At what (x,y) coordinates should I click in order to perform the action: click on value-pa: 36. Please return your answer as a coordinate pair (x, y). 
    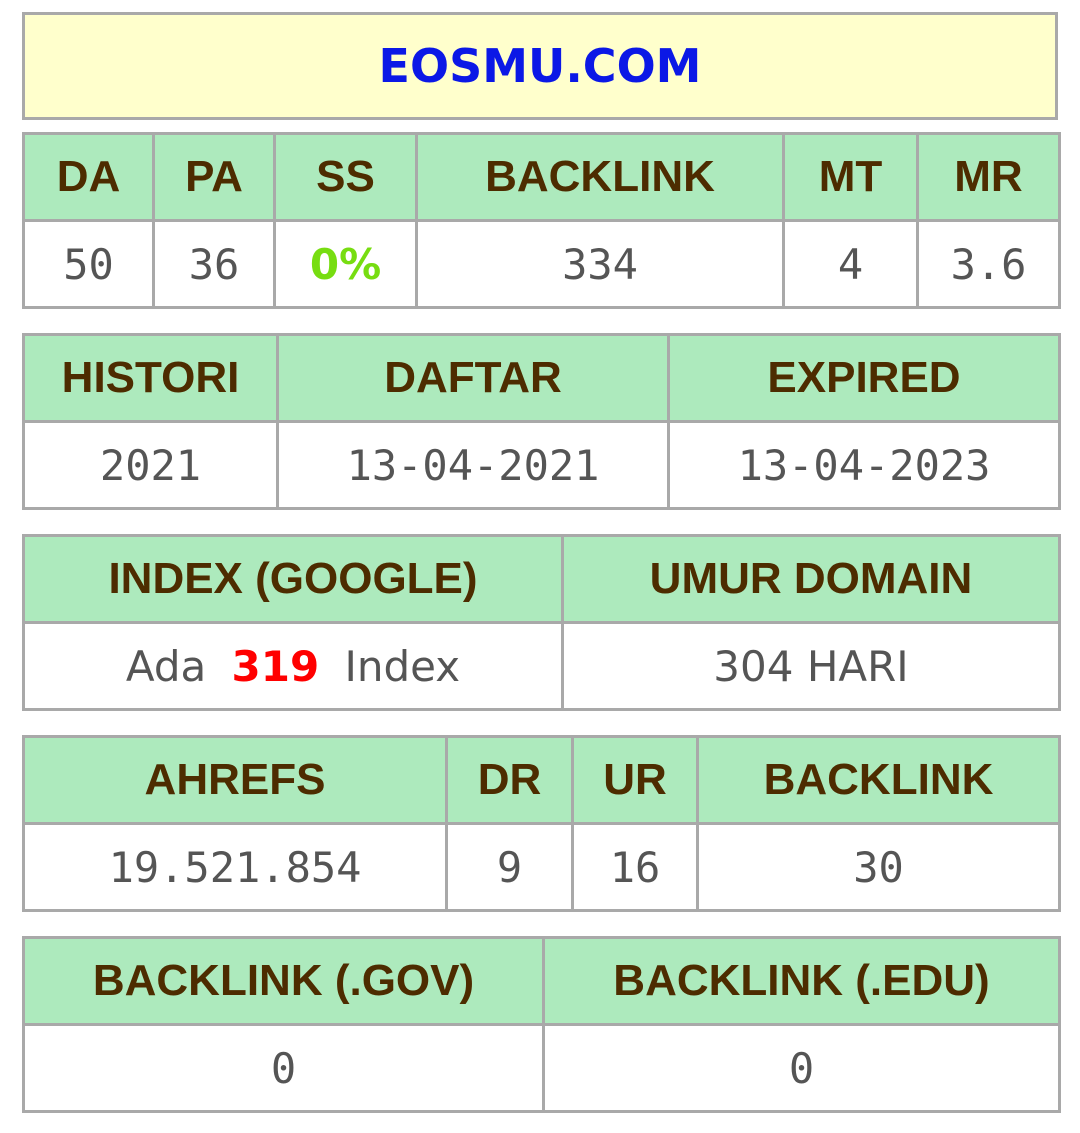
    Looking at the image, I should click on (214, 264).